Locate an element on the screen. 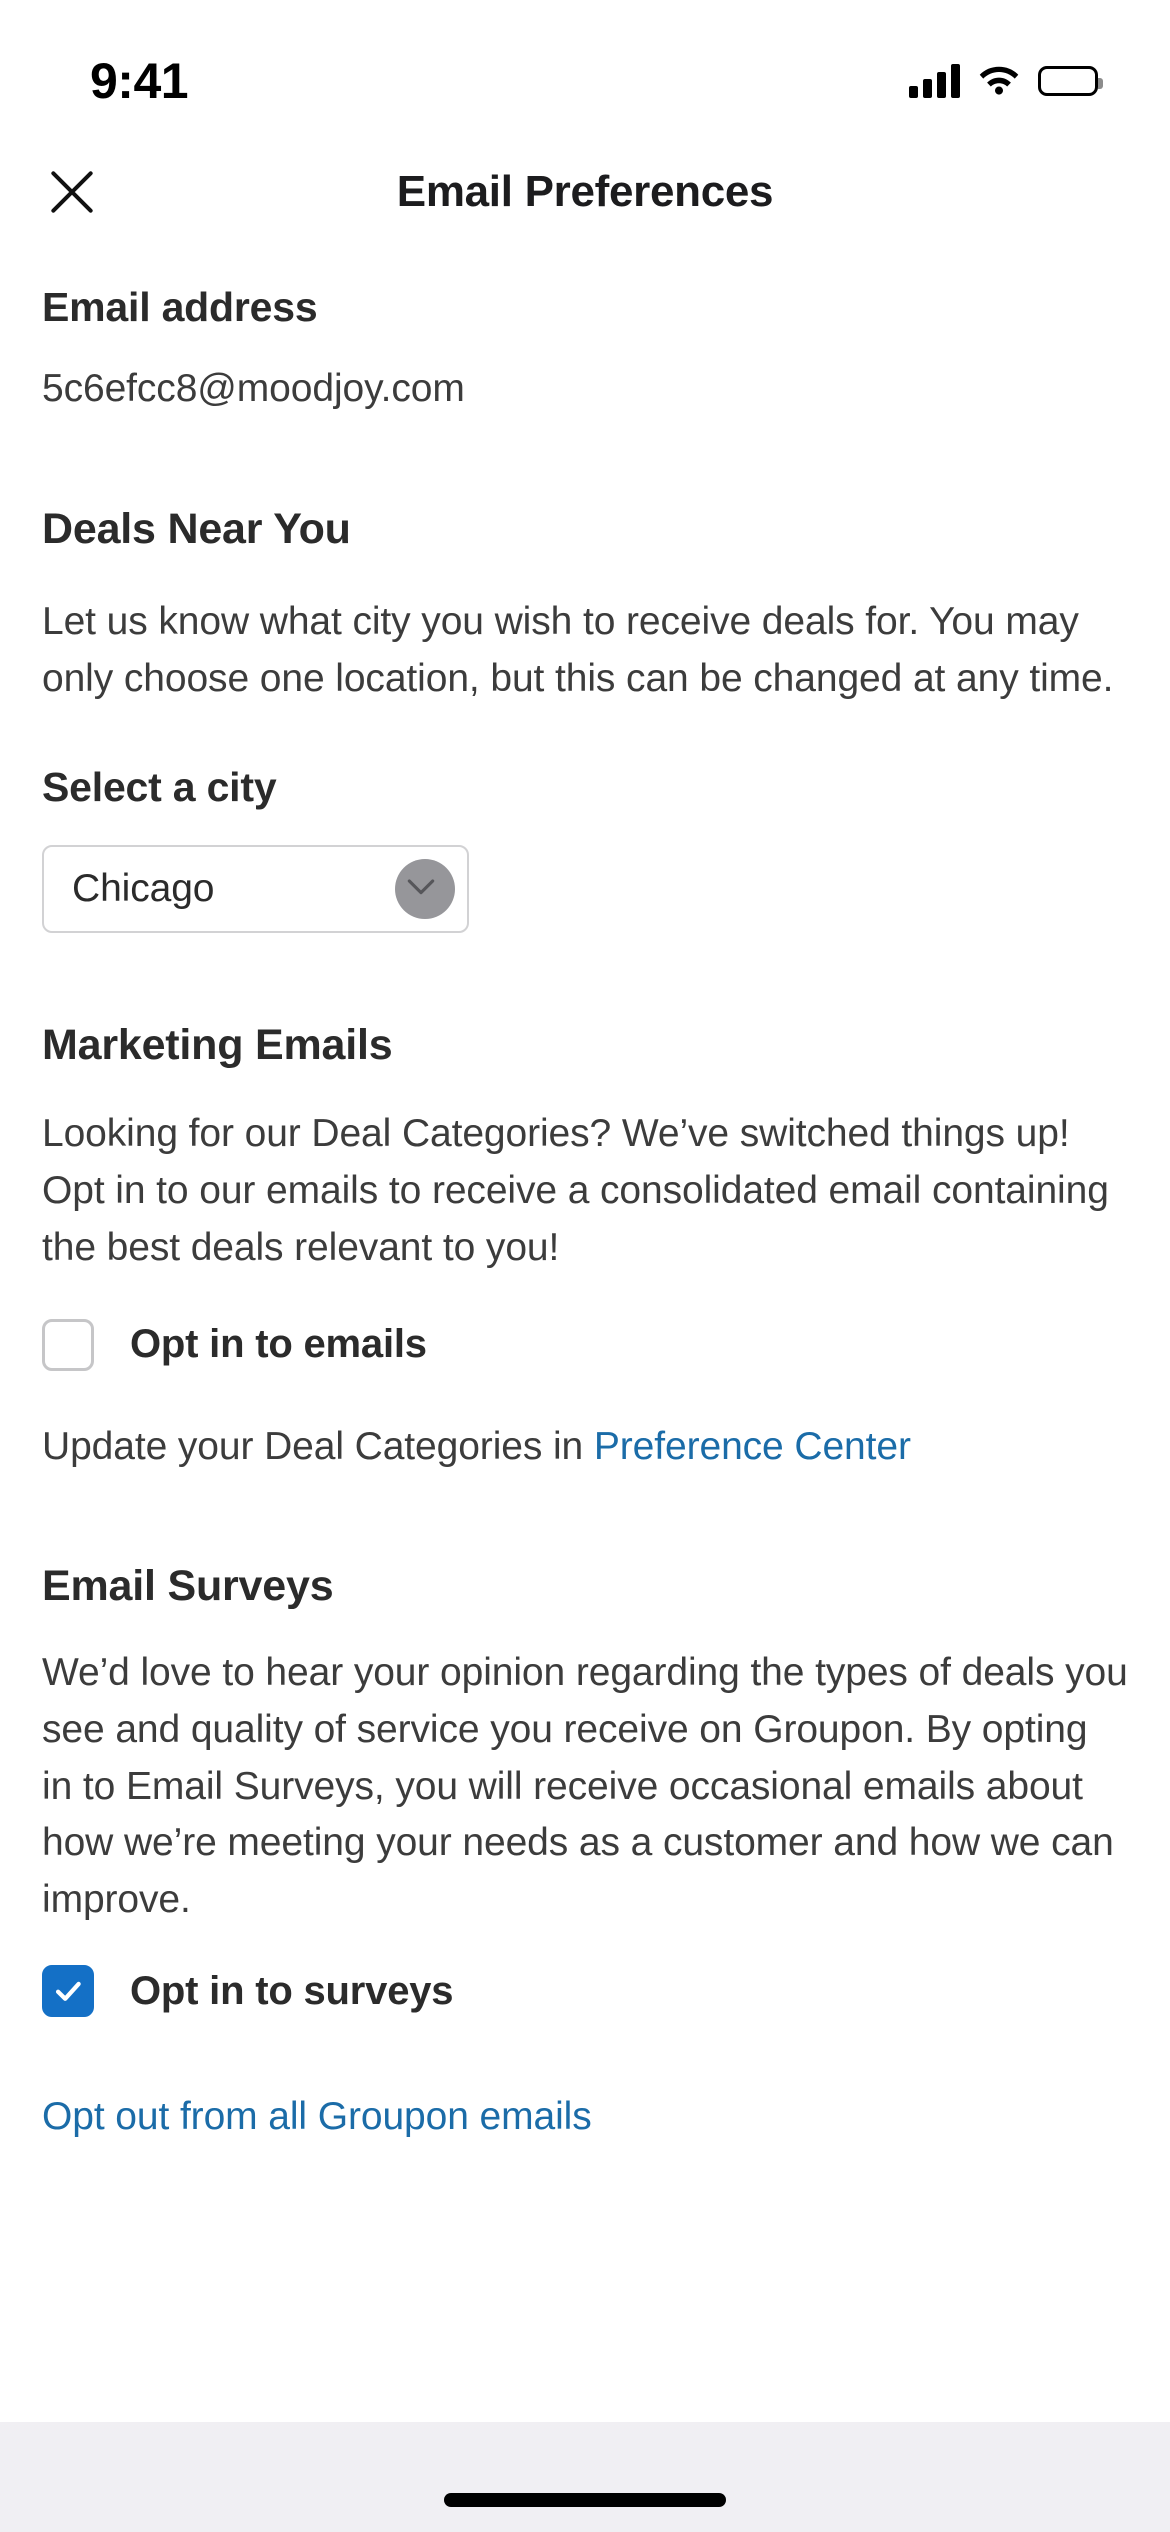  select-city-label: Select a city is located at coordinates (159, 786).